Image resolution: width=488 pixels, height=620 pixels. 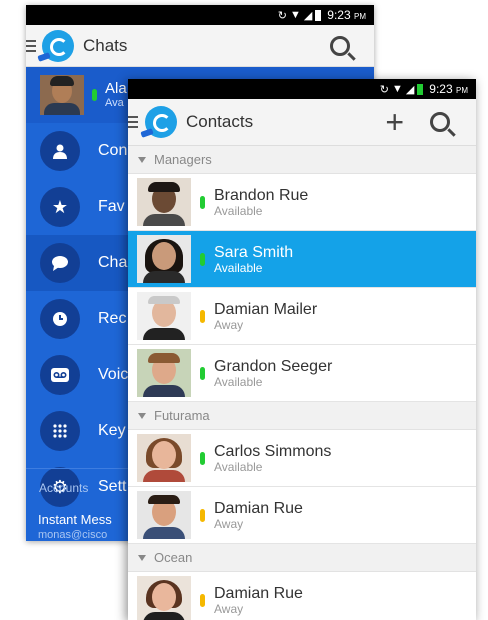 I want to click on contacts-app-bar: Contacts +, so click(x=302, y=122).